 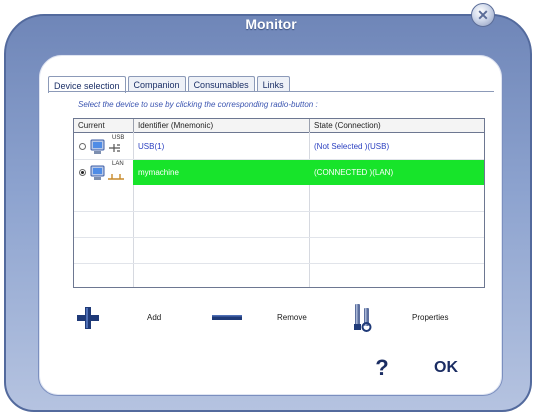 What do you see at coordinates (82, 146) in the screenshot?
I see `device-radio-usb` at bounding box center [82, 146].